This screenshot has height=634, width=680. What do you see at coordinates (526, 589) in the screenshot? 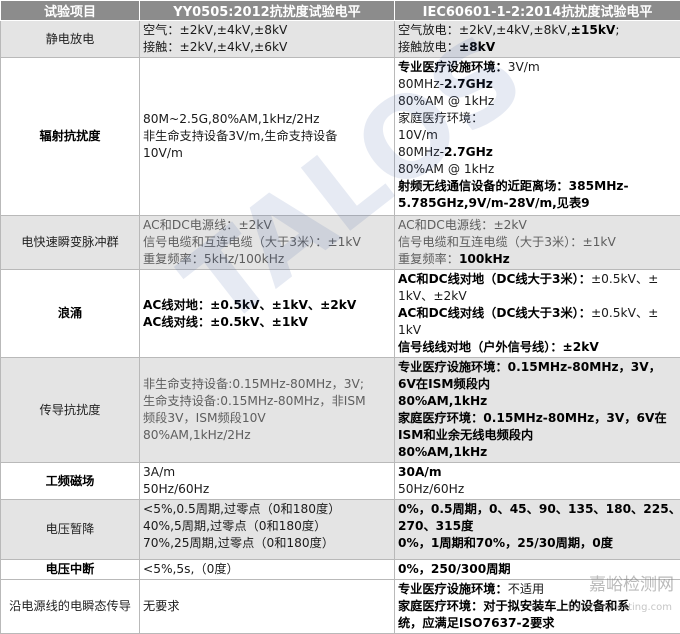
I see `iec60601-segment: 不适用` at bounding box center [526, 589].